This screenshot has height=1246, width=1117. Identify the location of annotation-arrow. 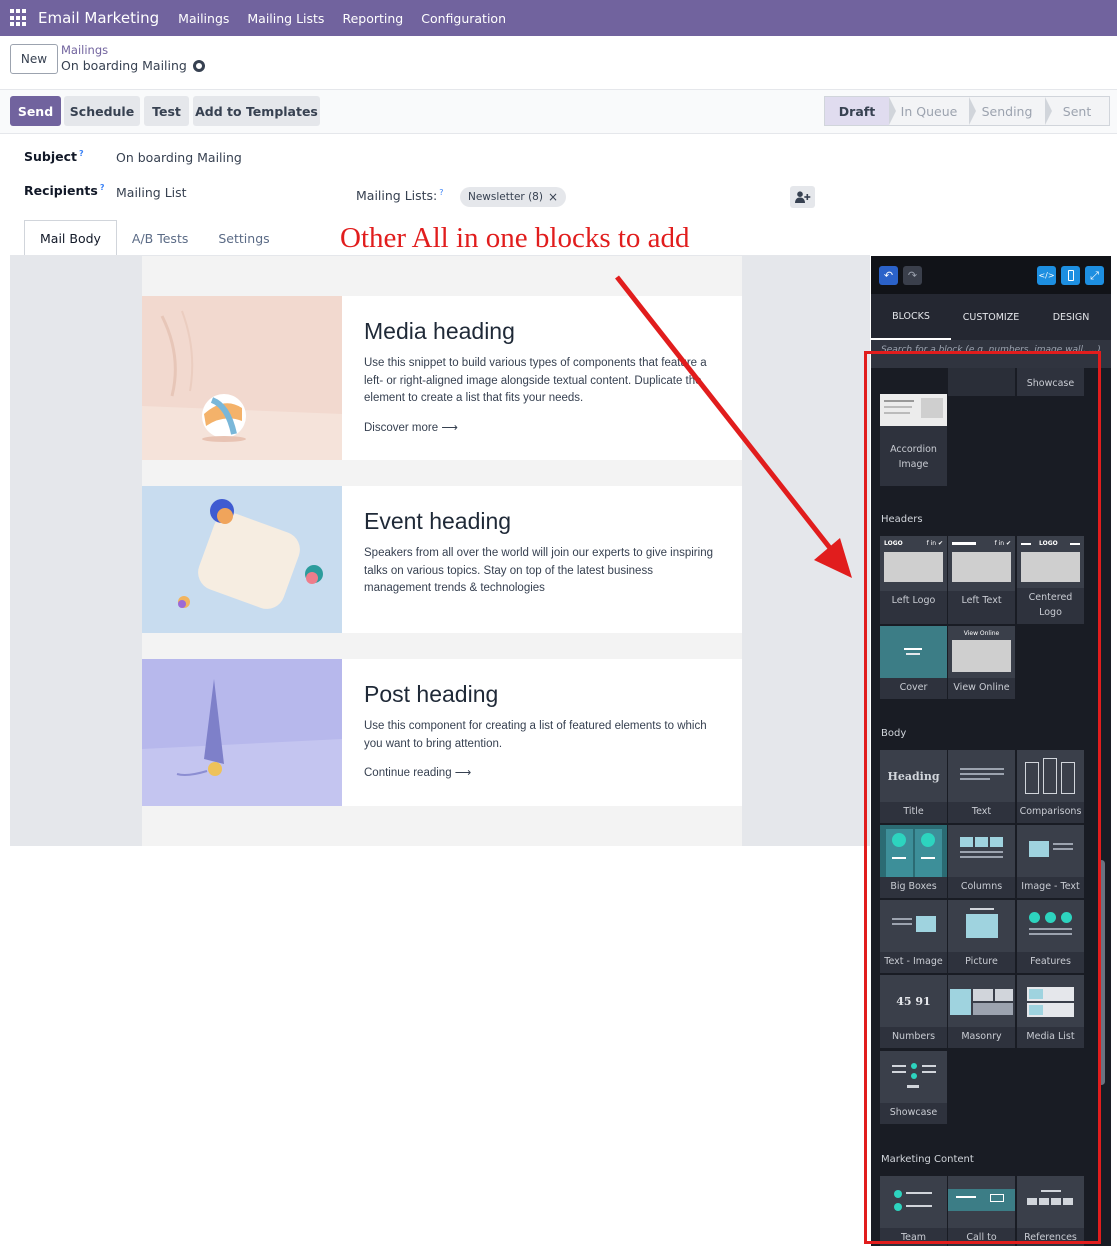
(733, 426).